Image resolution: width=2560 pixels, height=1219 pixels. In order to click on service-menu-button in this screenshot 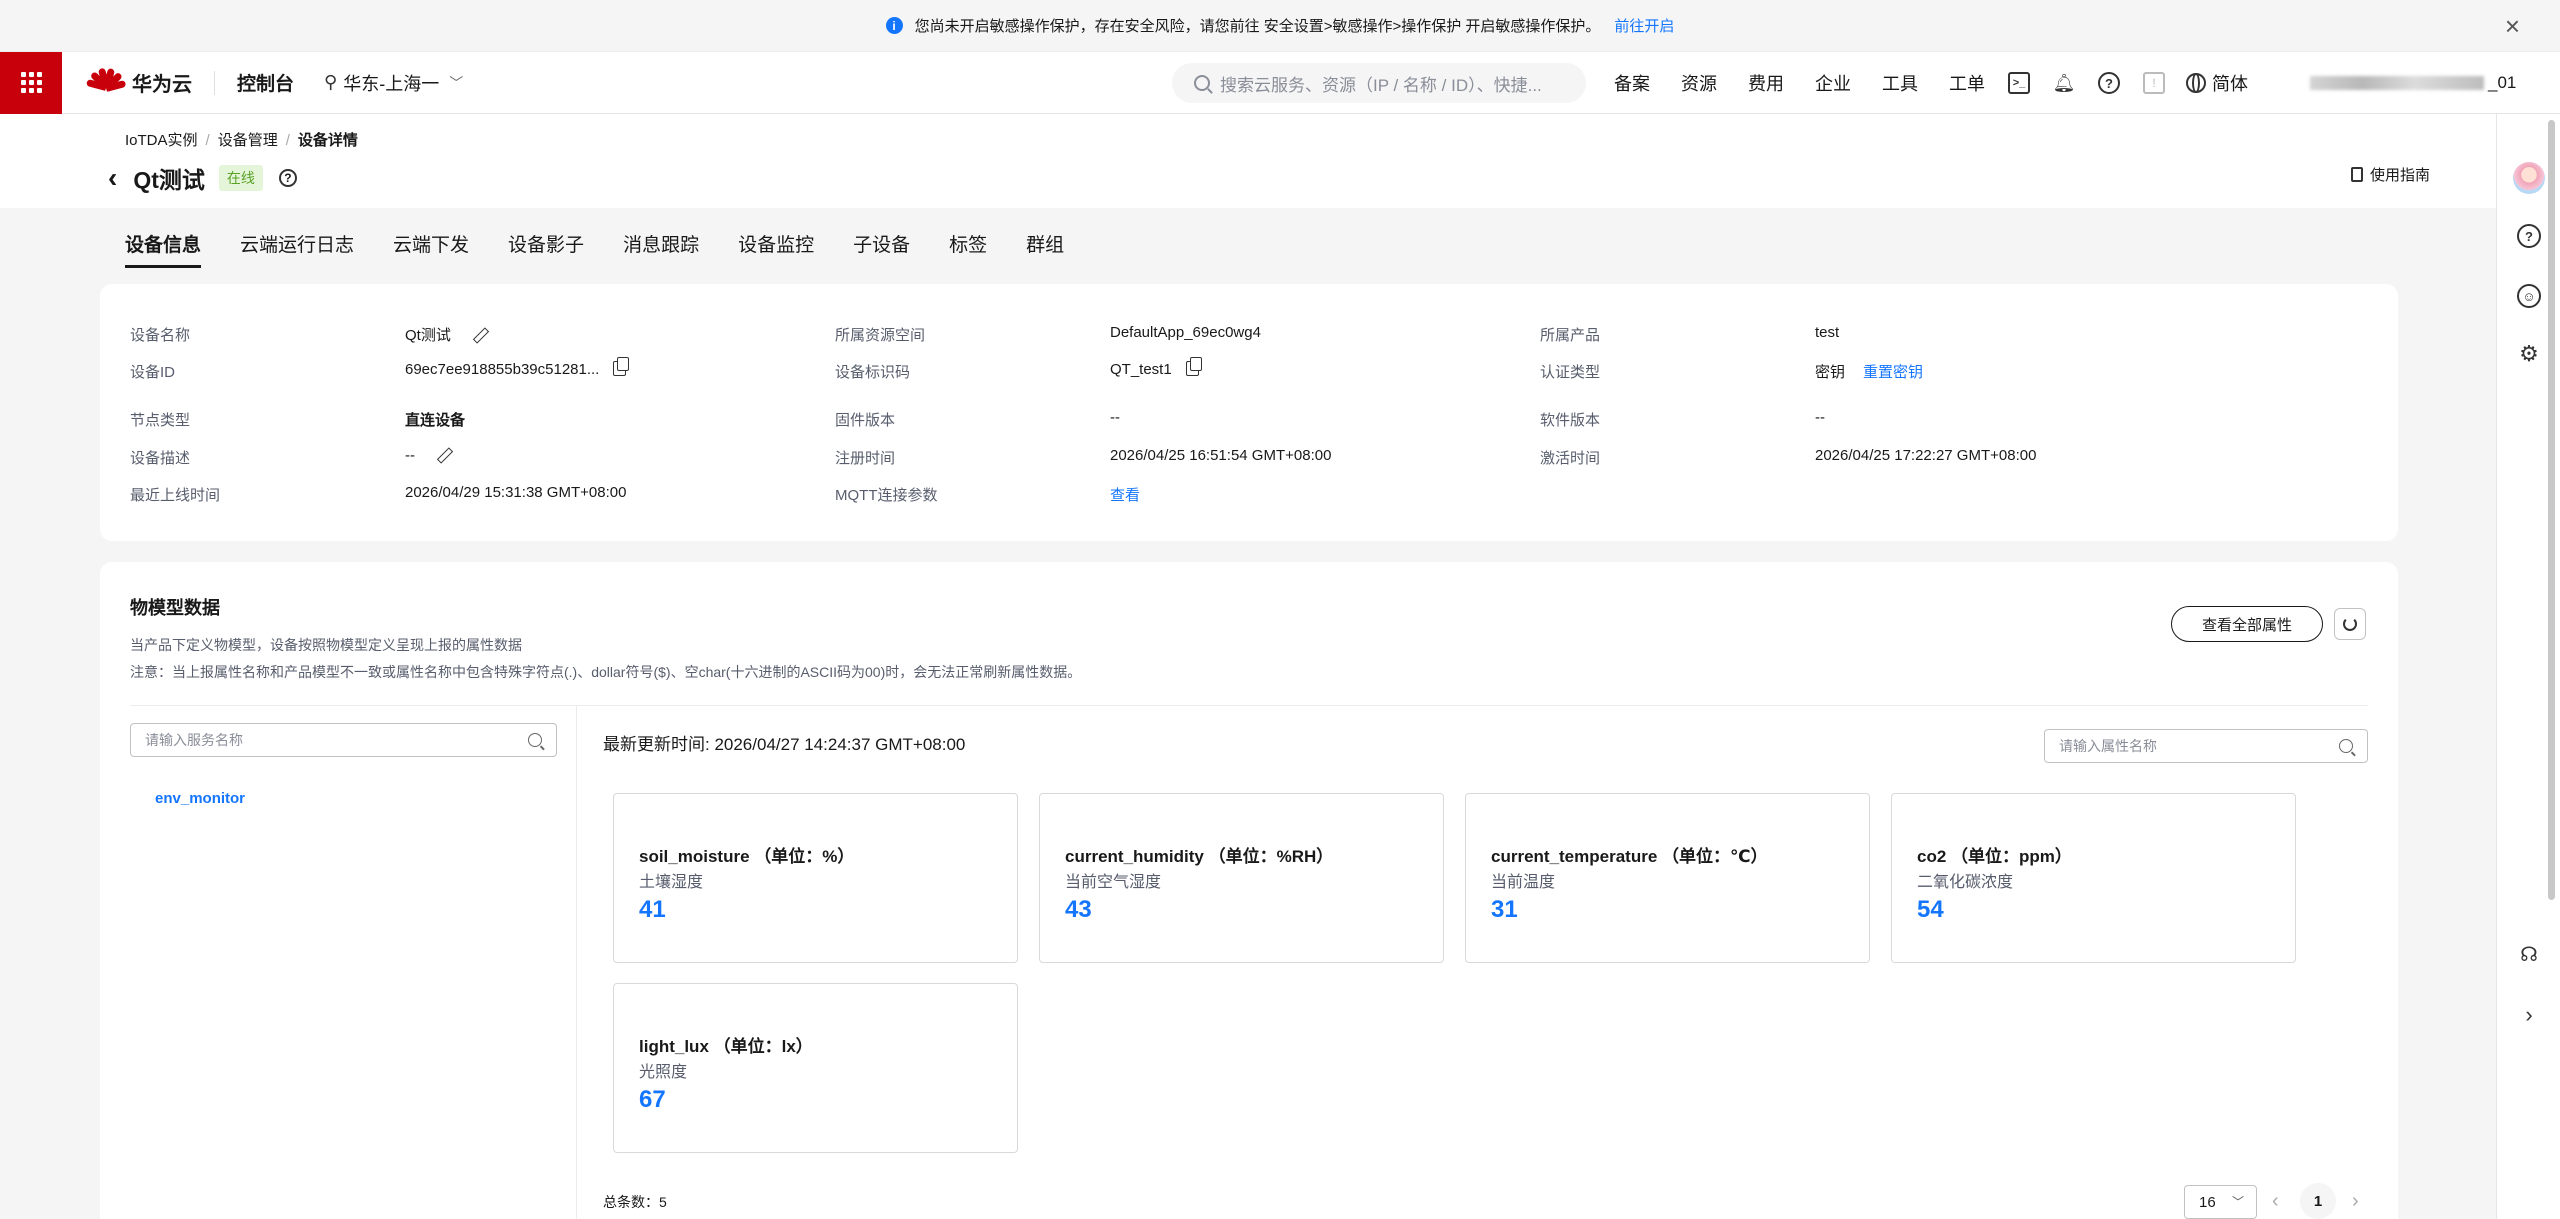, I will do `click(31, 82)`.